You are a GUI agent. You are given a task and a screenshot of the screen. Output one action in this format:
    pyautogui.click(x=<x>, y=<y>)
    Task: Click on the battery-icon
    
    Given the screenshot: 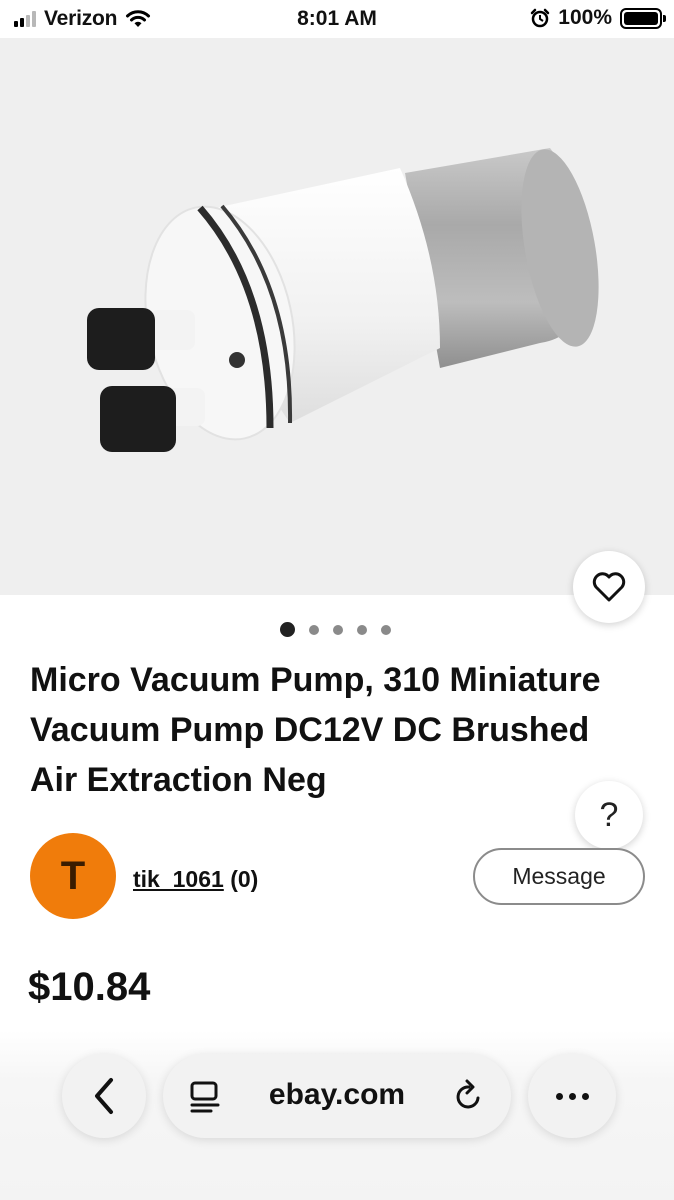 What is the action you would take?
    pyautogui.click(x=643, y=18)
    